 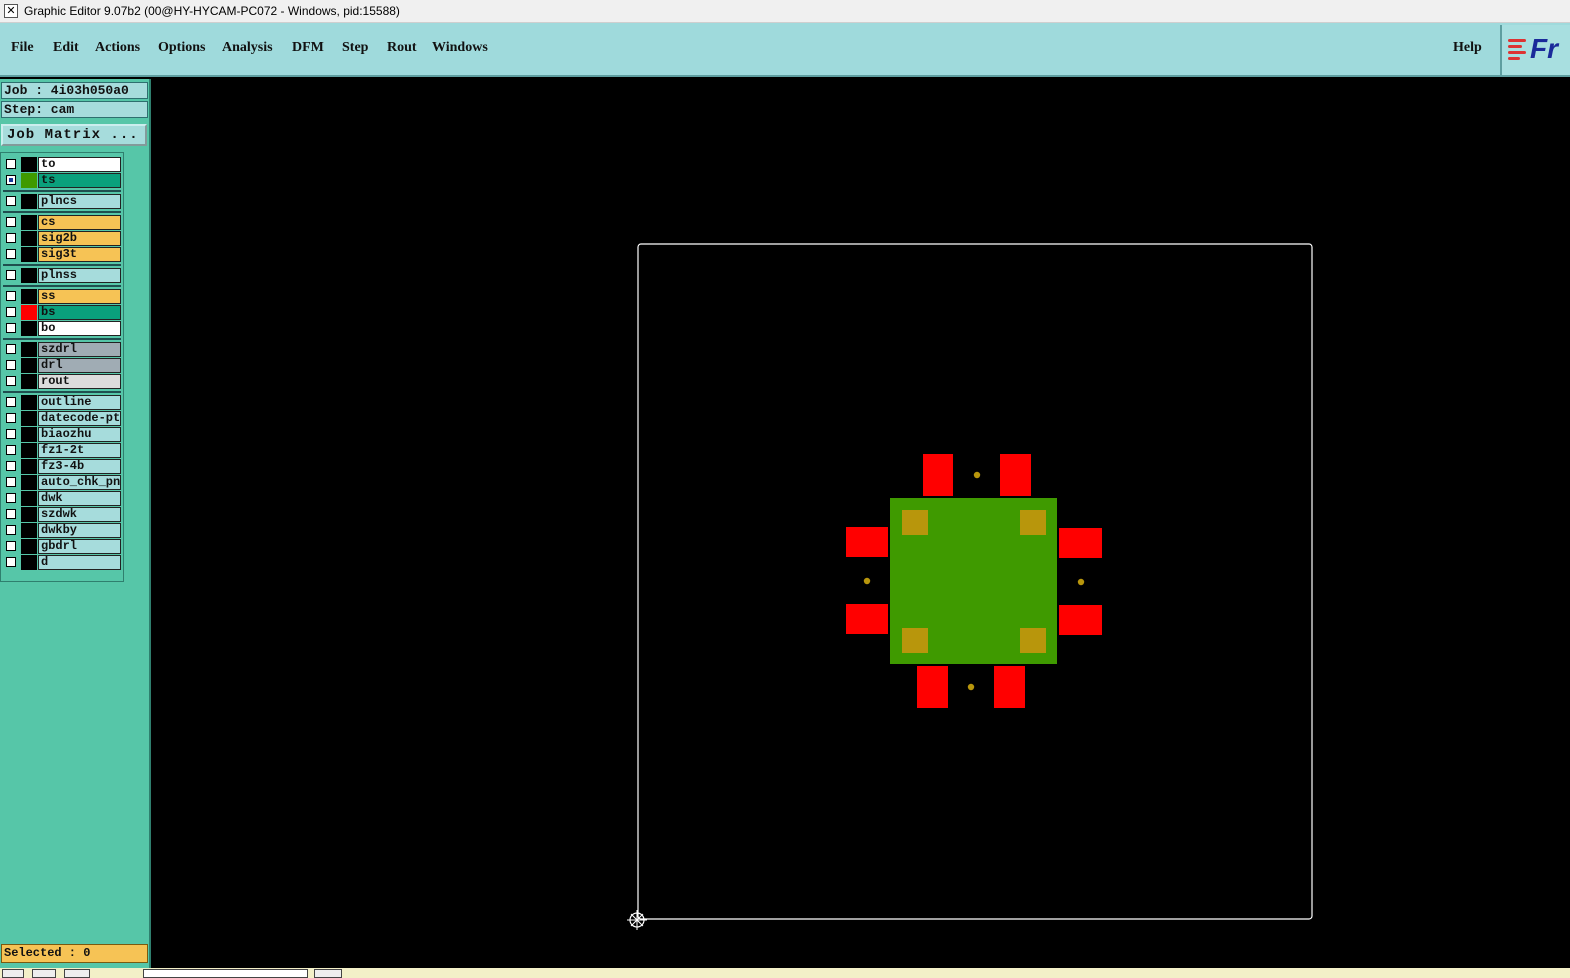 I want to click on layer-name: dwkby, so click(x=79, y=530).